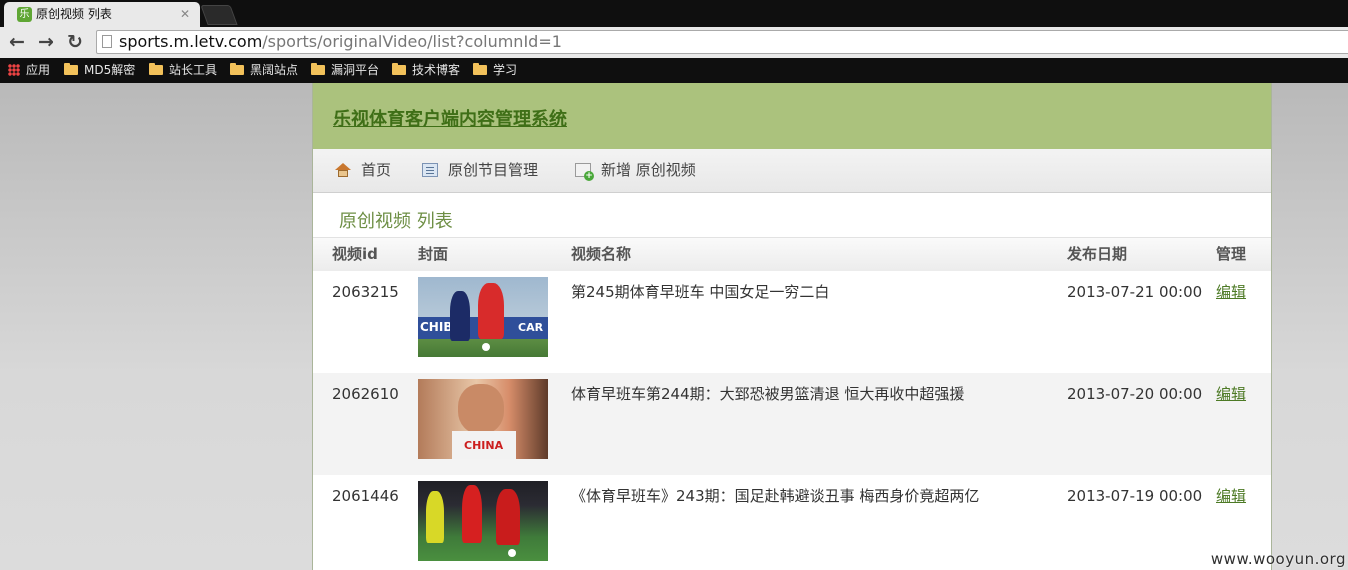  Describe the element at coordinates (648, 170) in the screenshot. I see `nav-add-label: 新增 原创视频` at that location.